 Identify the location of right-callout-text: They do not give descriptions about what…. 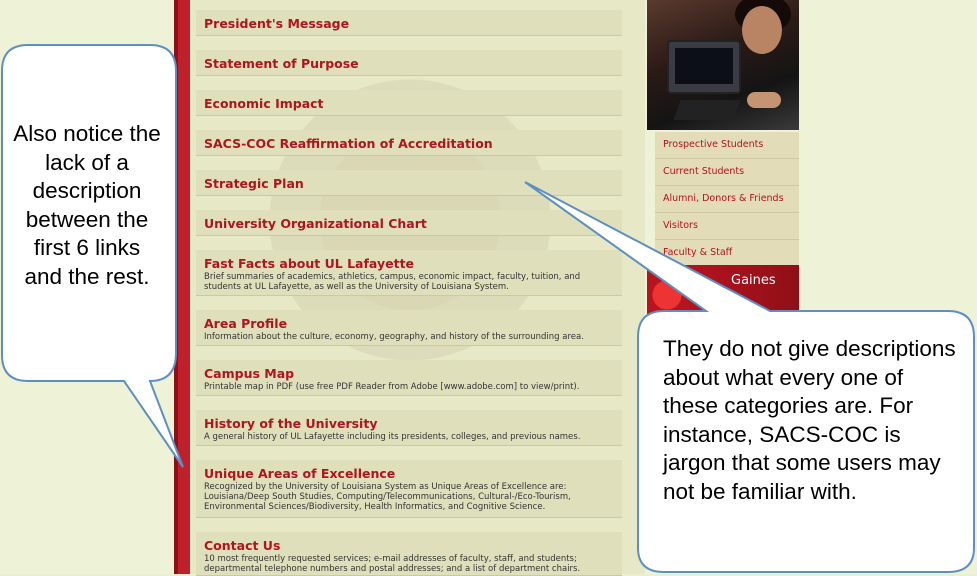
(809, 420).